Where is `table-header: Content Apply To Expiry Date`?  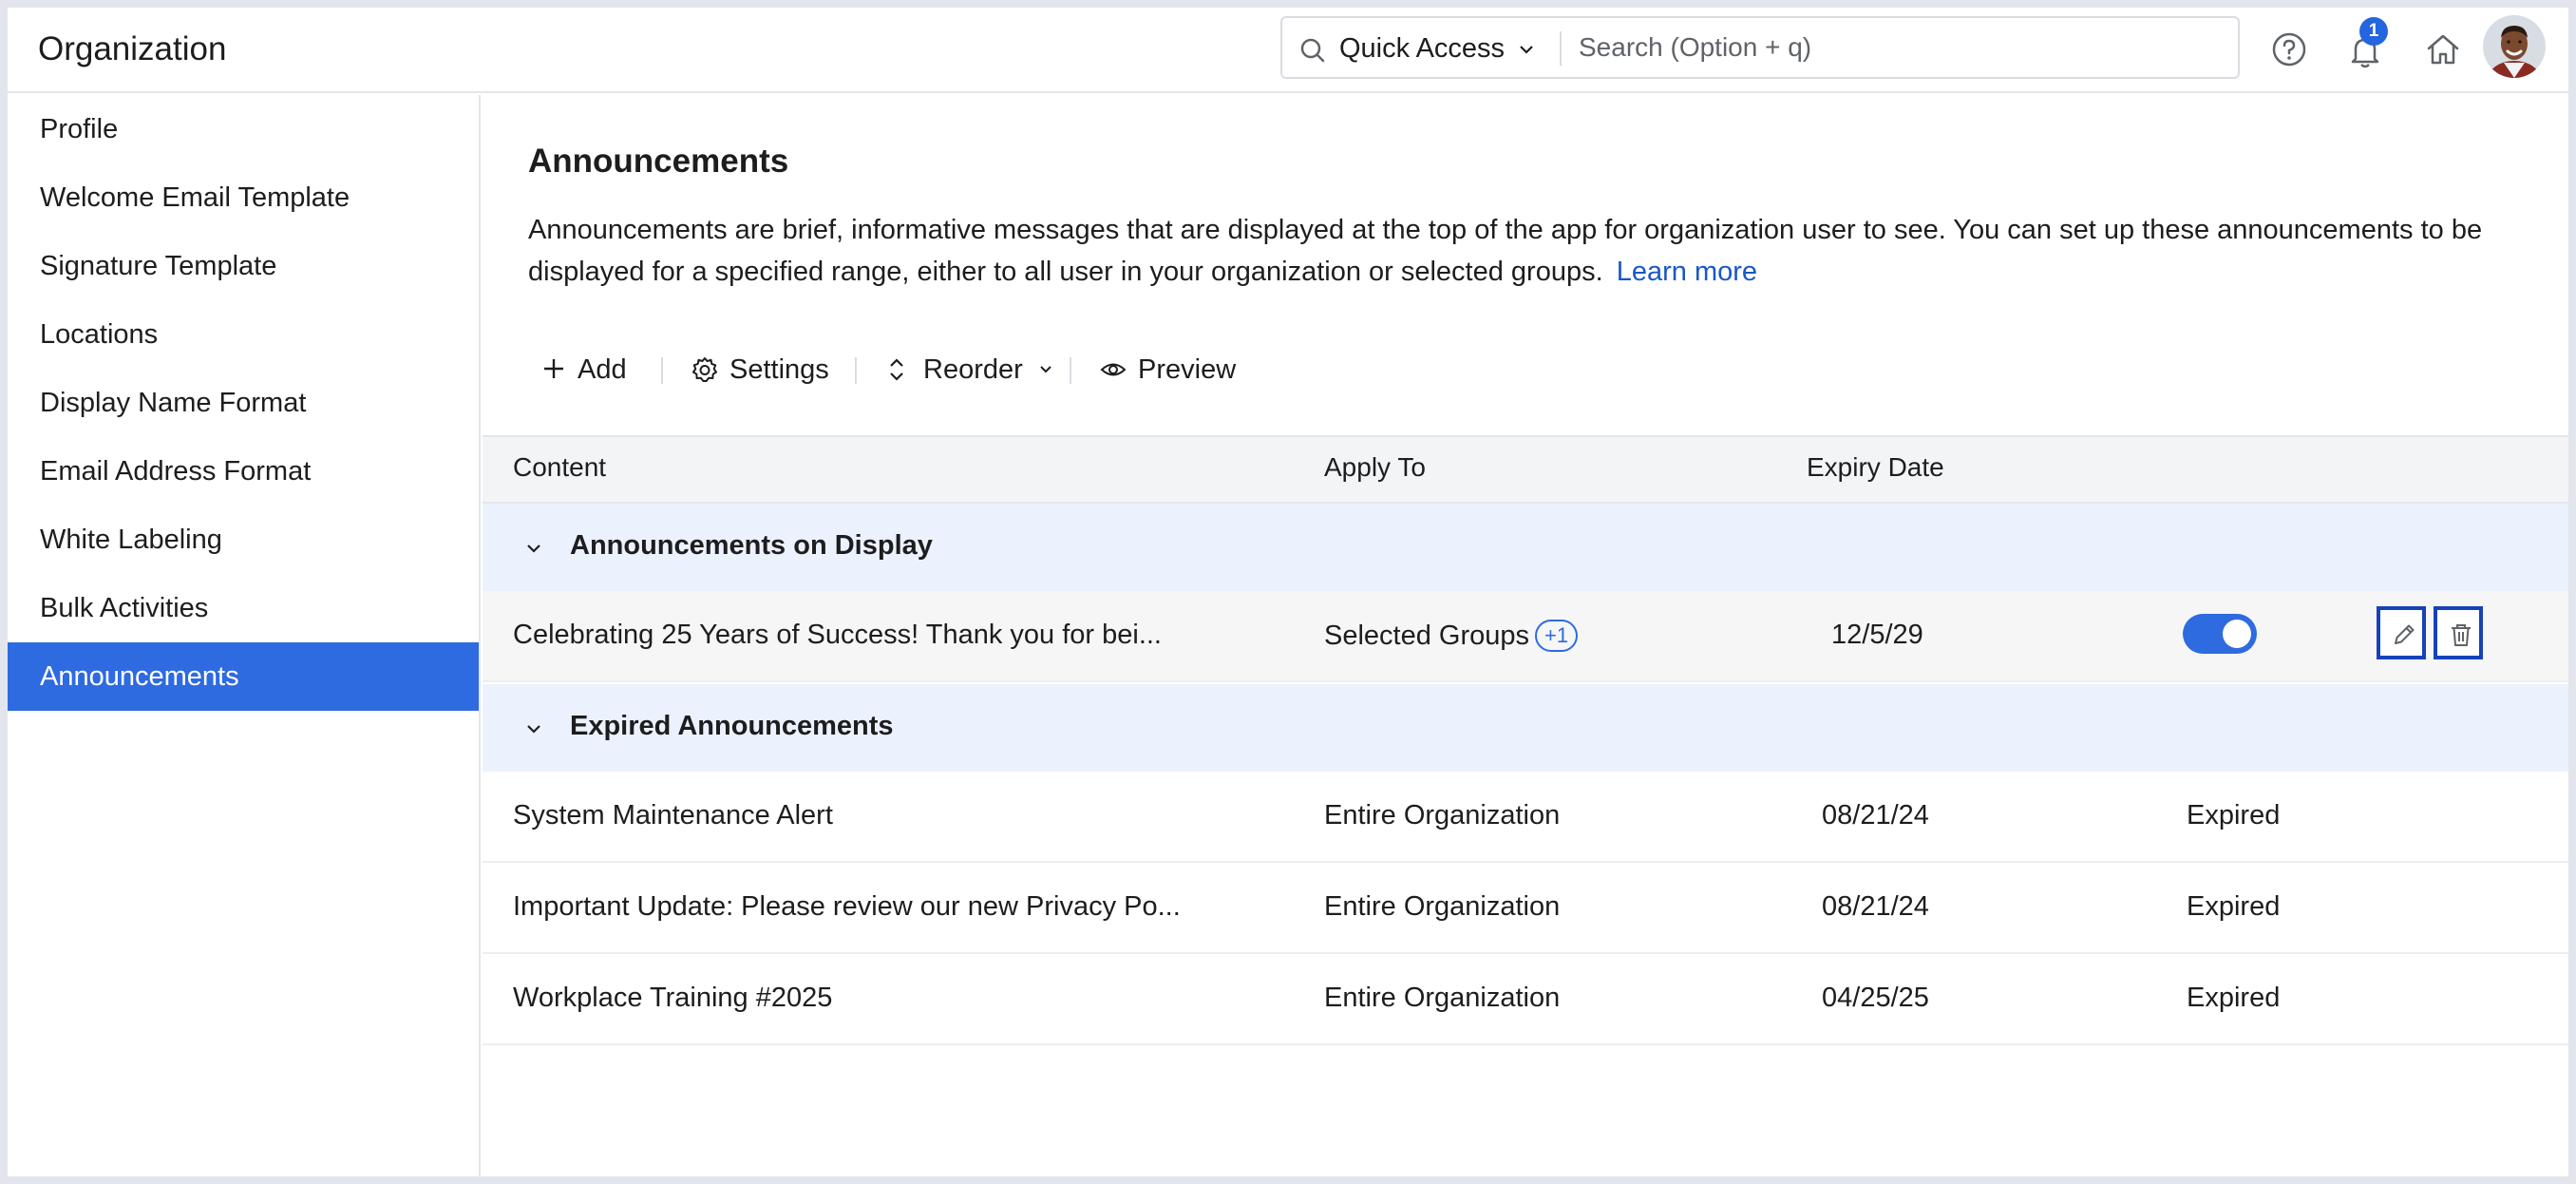
table-header: Content Apply To Expiry Date is located at coordinates (1525, 469).